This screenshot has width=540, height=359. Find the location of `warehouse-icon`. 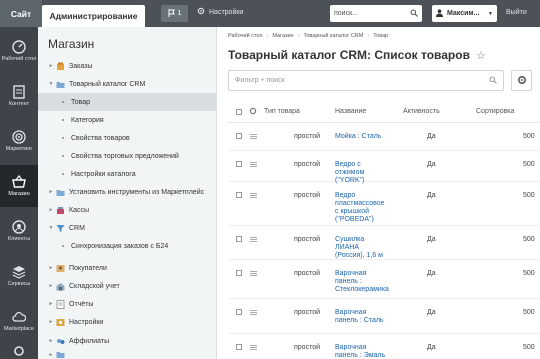

warehouse-icon is located at coordinates (60, 286).